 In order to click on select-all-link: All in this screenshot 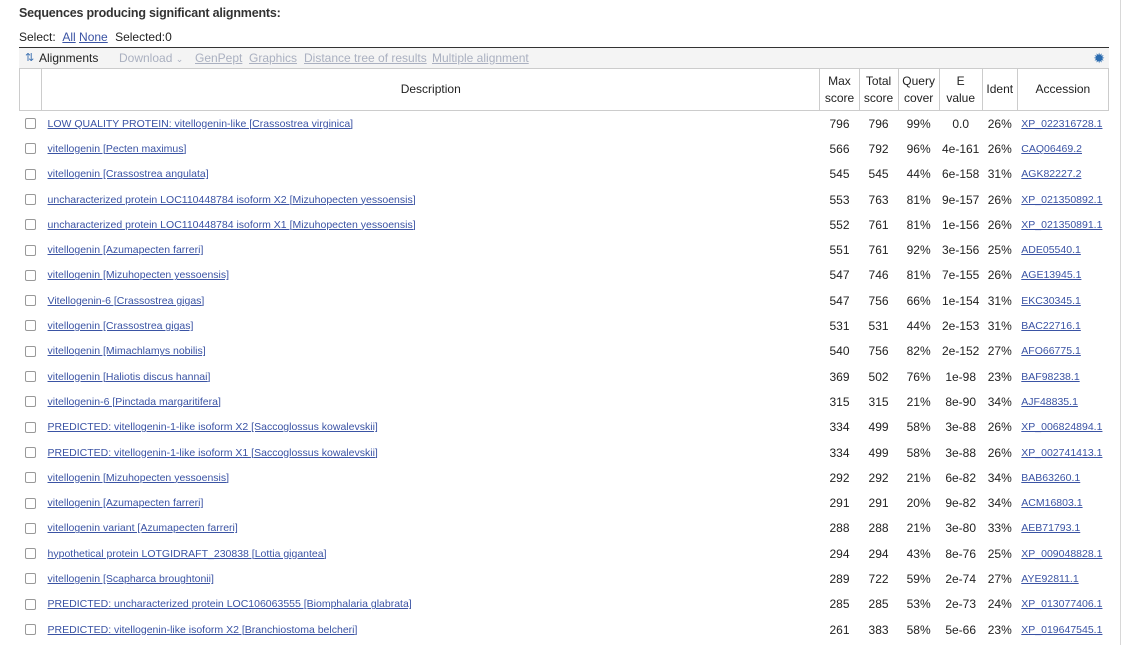, I will do `click(68, 37)`.